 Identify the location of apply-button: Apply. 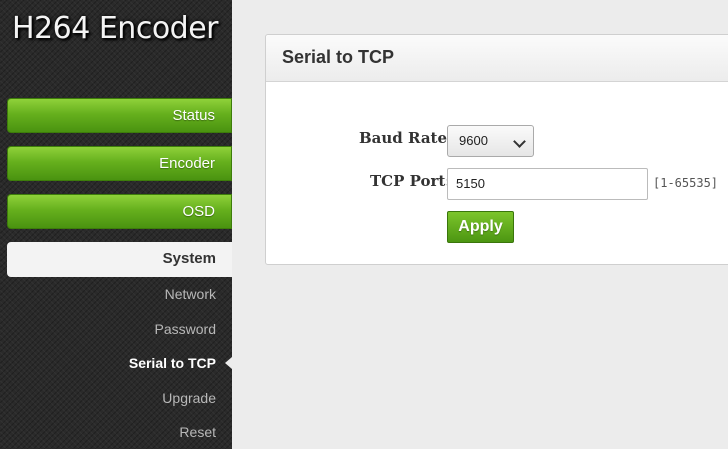
(480, 227).